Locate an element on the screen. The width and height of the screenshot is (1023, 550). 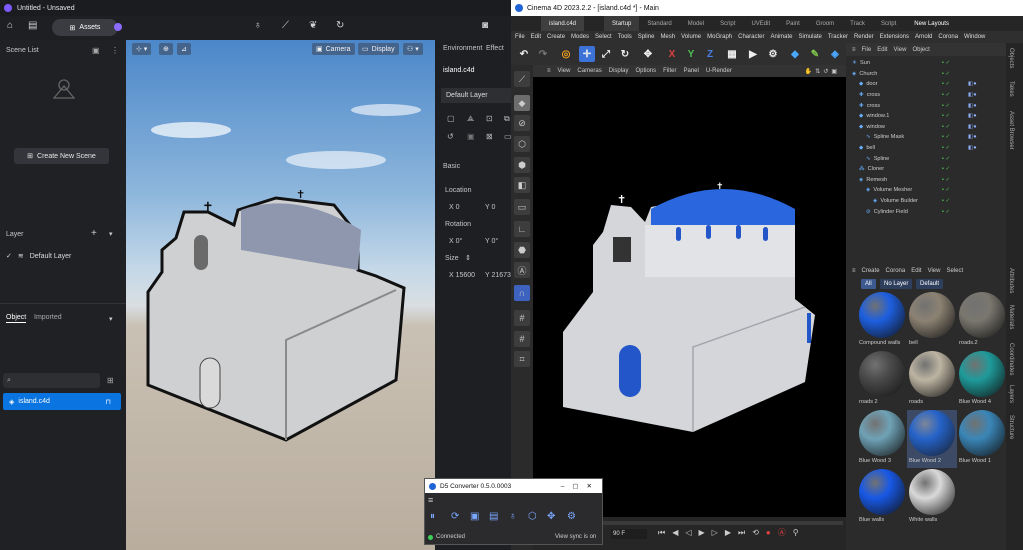
material-swatch: Blue Wood 1 is located at coordinates (982, 439).